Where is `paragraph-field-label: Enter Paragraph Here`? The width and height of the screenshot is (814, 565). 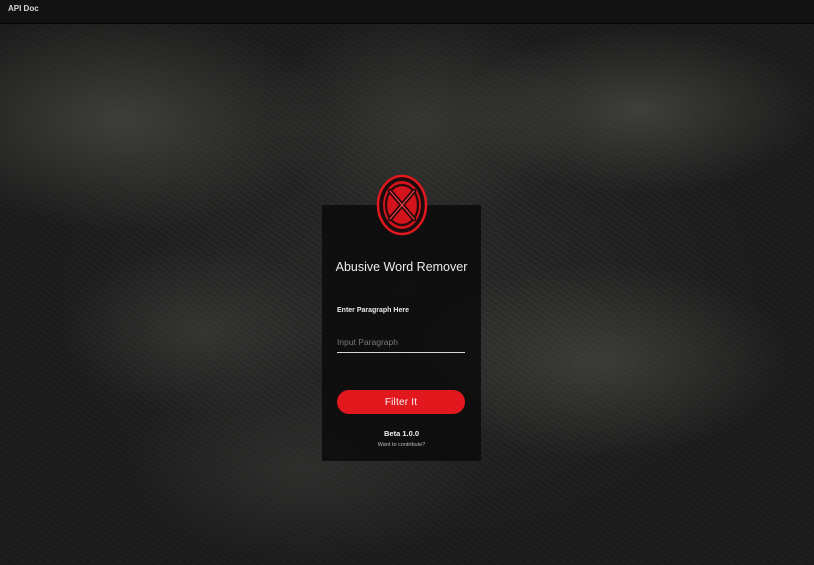 paragraph-field-label: Enter Paragraph Here is located at coordinates (373, 310).